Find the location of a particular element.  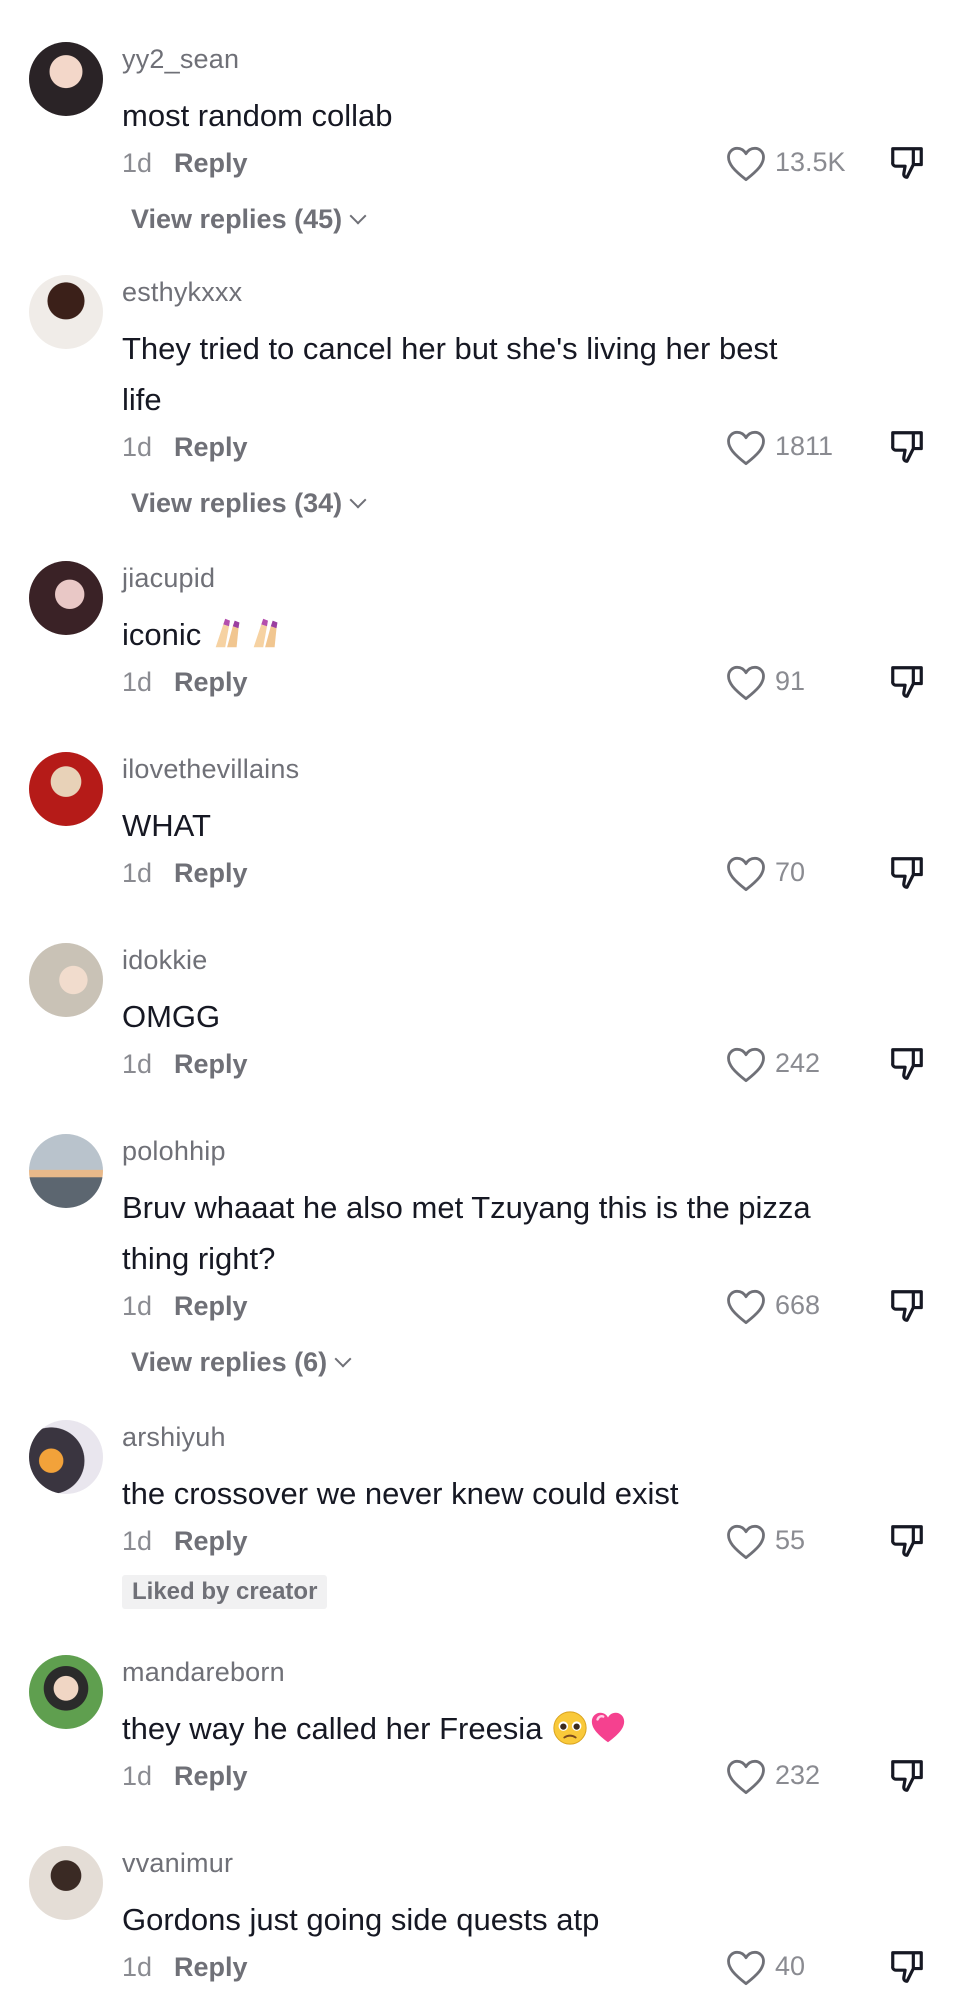

like-count: 232 is located at coordinates (798, 1775).